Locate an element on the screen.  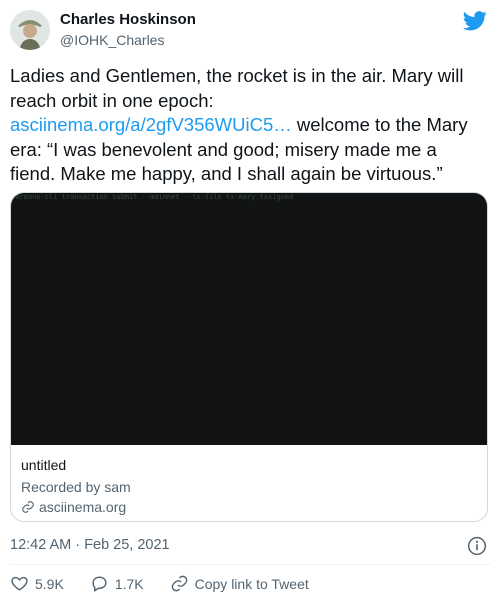
like-button: 5.9K is located at coordinates (37, 583).